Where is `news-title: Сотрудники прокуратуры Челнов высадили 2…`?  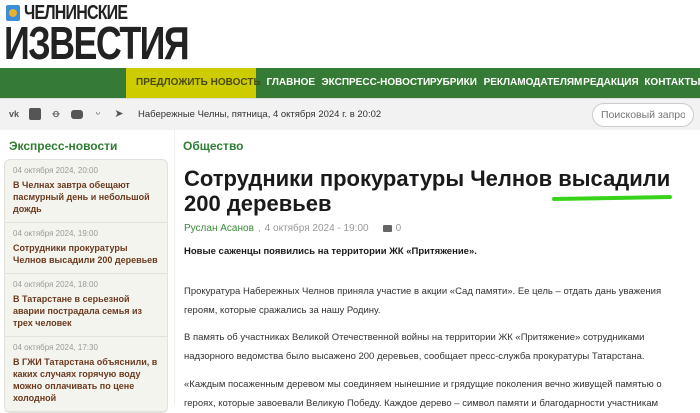 news-title: Сотрудники прокуратуры Челнов высадили 2… is located at coordinates (86, 254).